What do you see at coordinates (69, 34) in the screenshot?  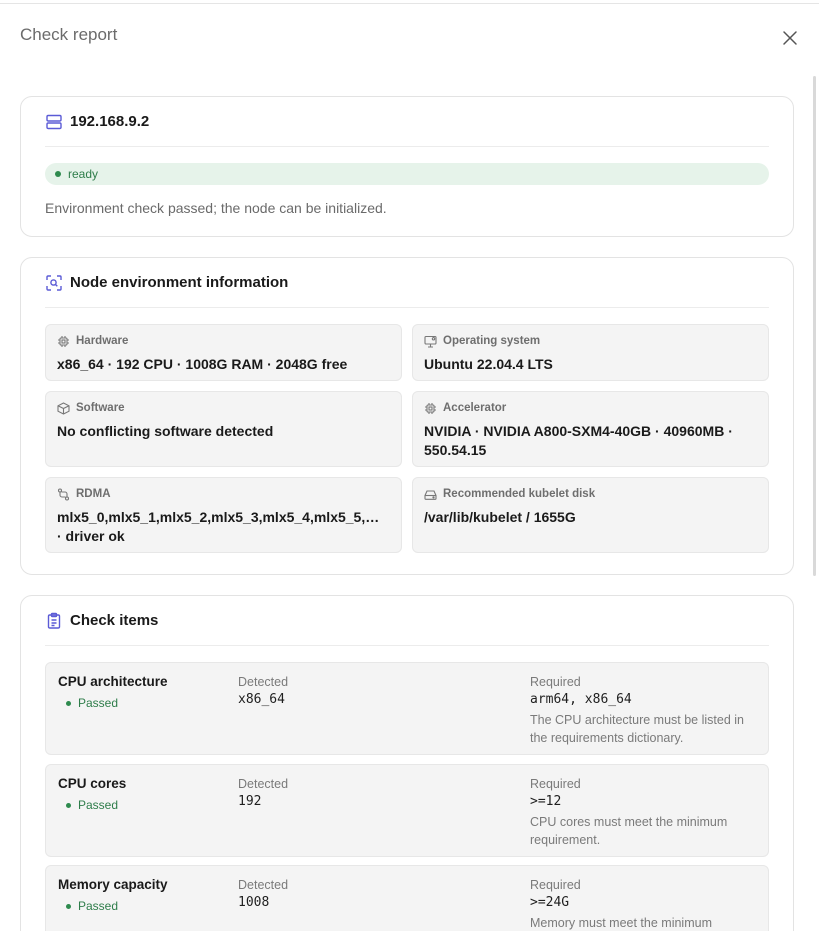 I see `drawer-title: Check report` at bounding box center [69, 34].